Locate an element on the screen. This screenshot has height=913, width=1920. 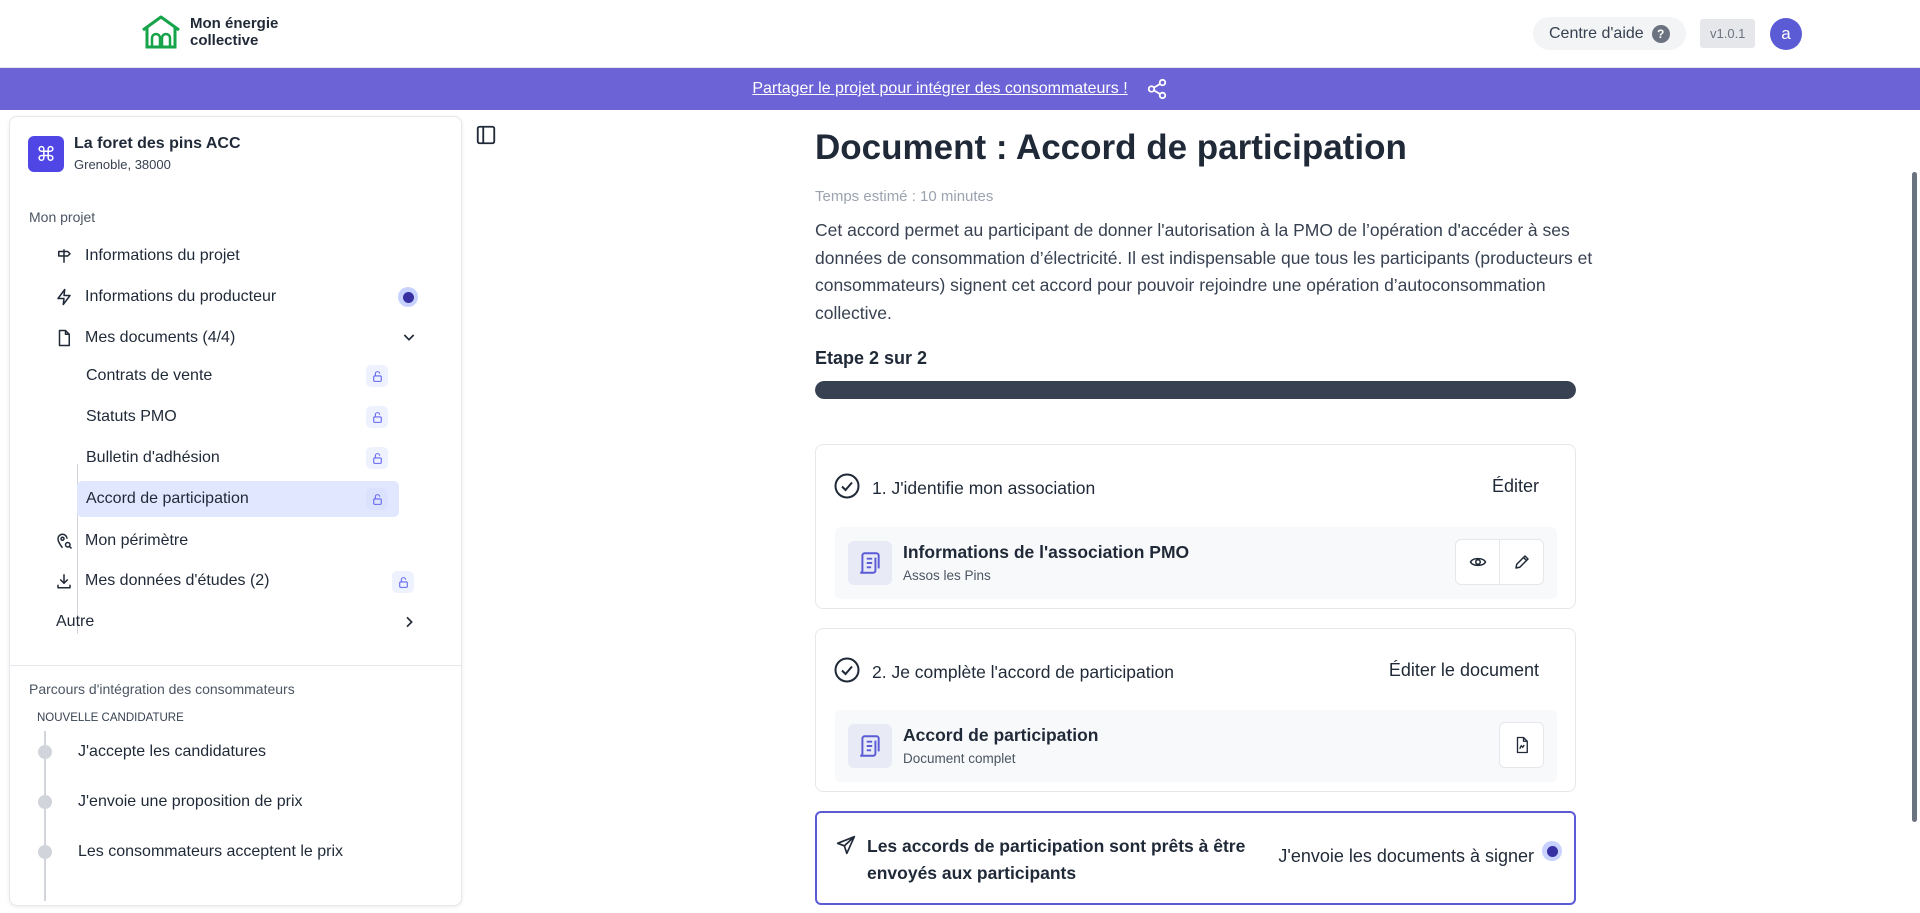
pencil-icon is located at coordinates (1521, 562).